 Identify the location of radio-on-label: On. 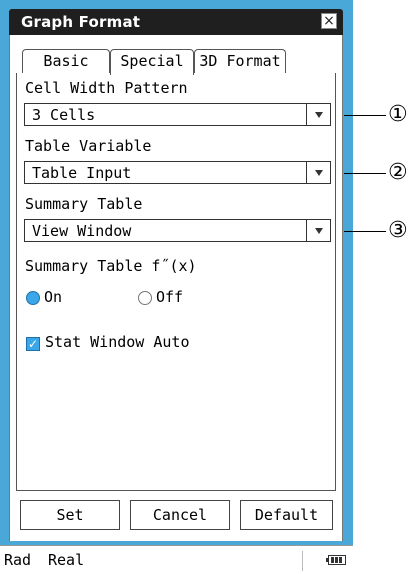
(53, 297).